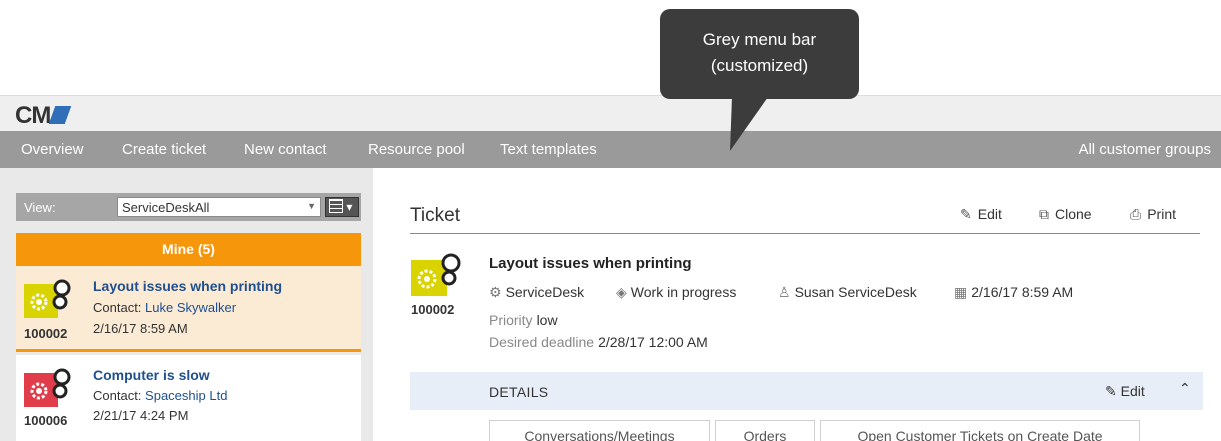 The width and height of the screenshot is (1221, 441). Describe the element at coordinates (759, 39) in the screenshot. I see `callout-line-1: Grey menu bar` at that location.